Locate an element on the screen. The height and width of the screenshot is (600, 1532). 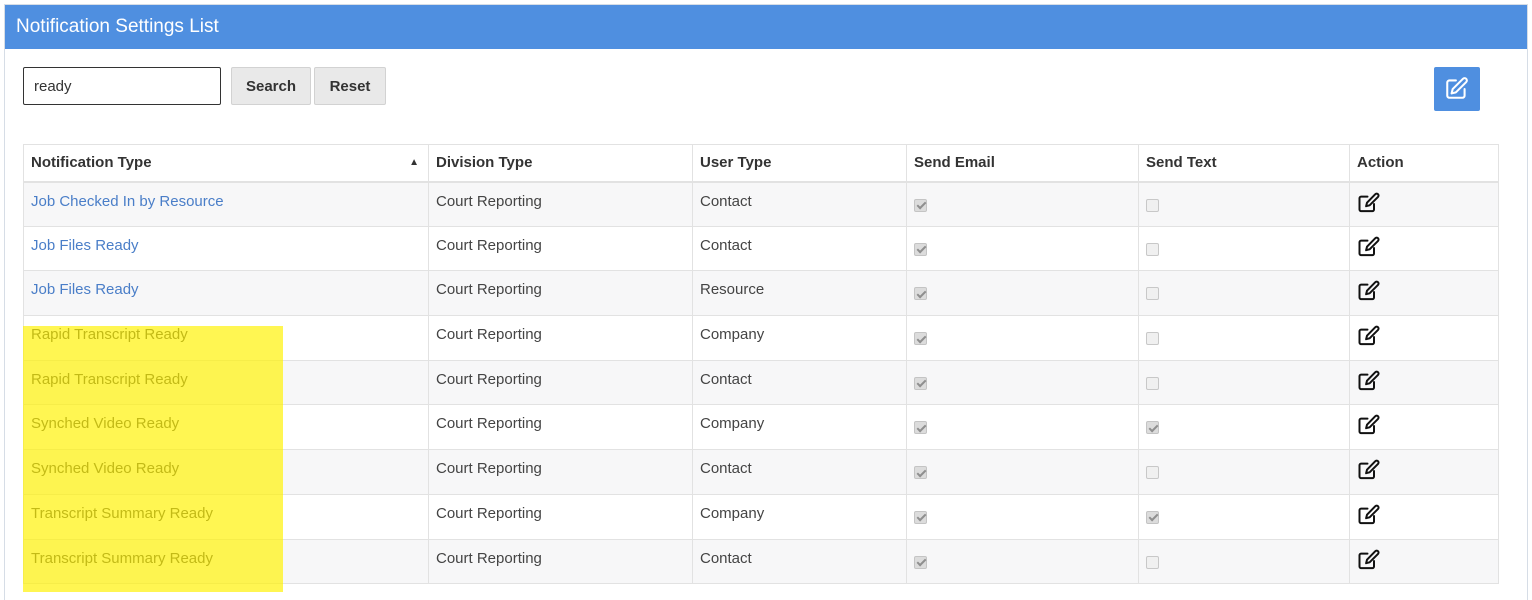
add-notification-button is located at coordinates (1457, 89).